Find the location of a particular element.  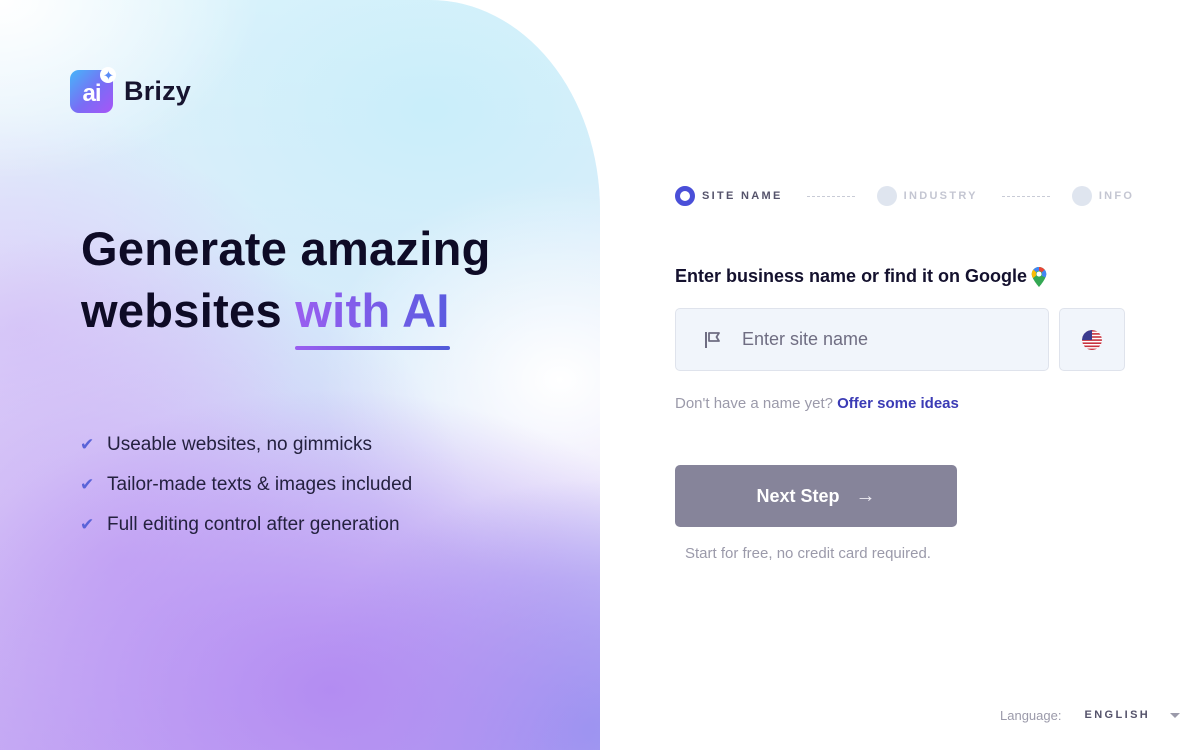

site-name-label: Enter business name or find it on Google is located at coordinates (861, 276).